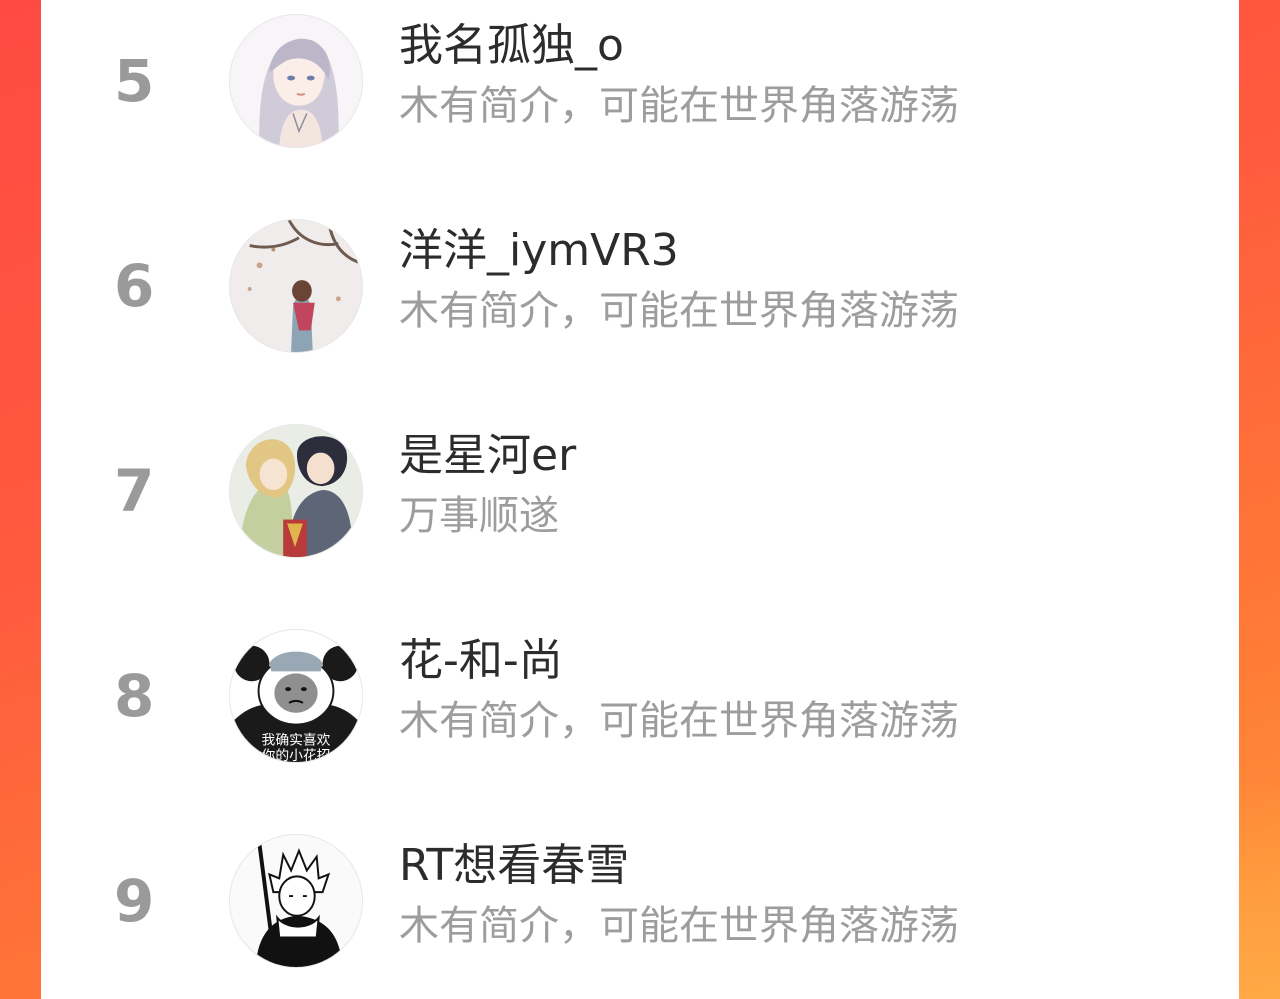 This screenshot has width=1280, height=999. What do you see at coordinates (640, 504) in the screenshot?
I see `ranking-row: 7 是星河er 万事顺遂` at bounding box center [640, 504].